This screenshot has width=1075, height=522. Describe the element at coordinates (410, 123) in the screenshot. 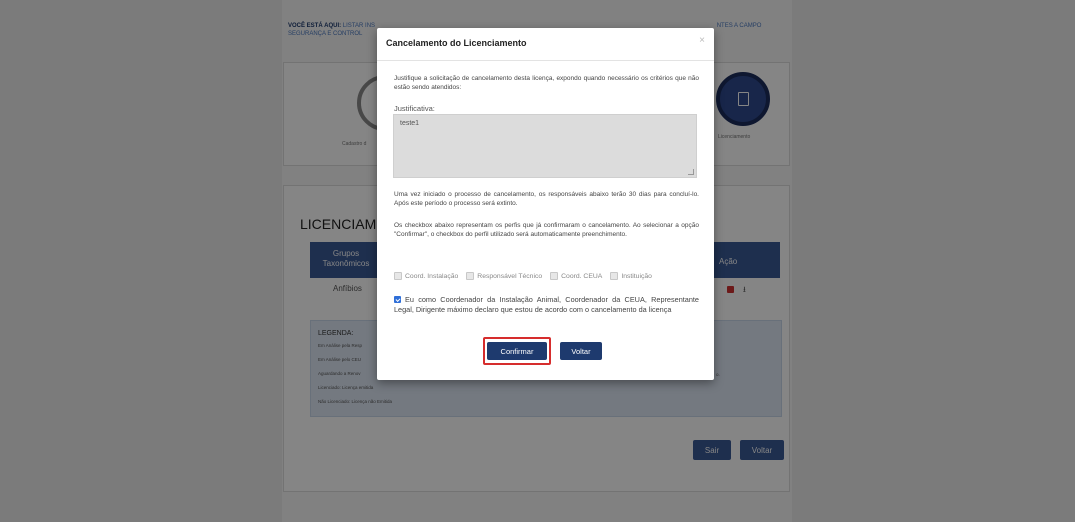

I see `justificativa-value: teste1` at that location.